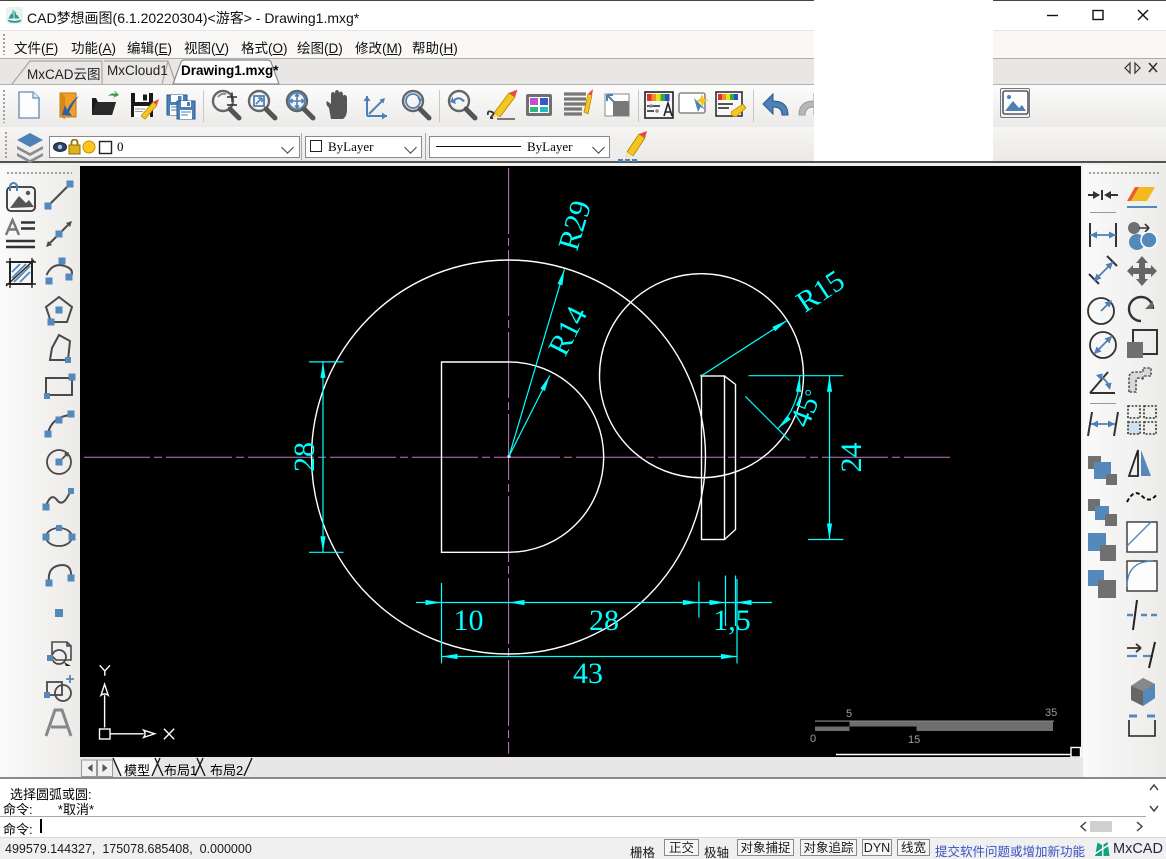  I want to click on svg-text: 43, so click(588, 673).